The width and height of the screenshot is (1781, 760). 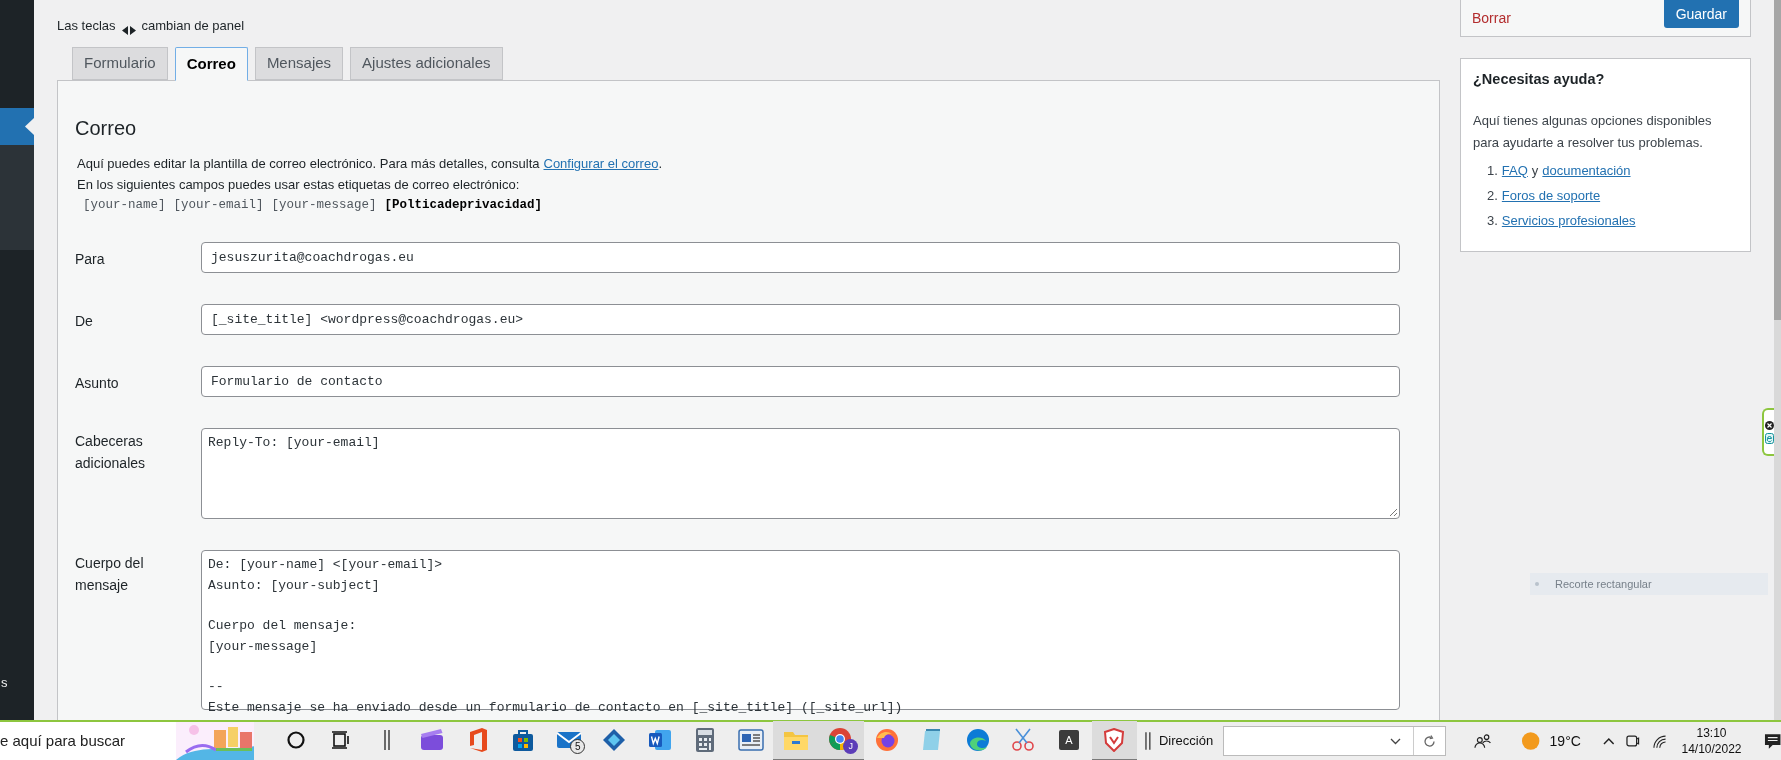 What do you see at coordinates (1492, 195) in the screenshot?
I see `list-number: 2.` at bounding box center [1492, 195].